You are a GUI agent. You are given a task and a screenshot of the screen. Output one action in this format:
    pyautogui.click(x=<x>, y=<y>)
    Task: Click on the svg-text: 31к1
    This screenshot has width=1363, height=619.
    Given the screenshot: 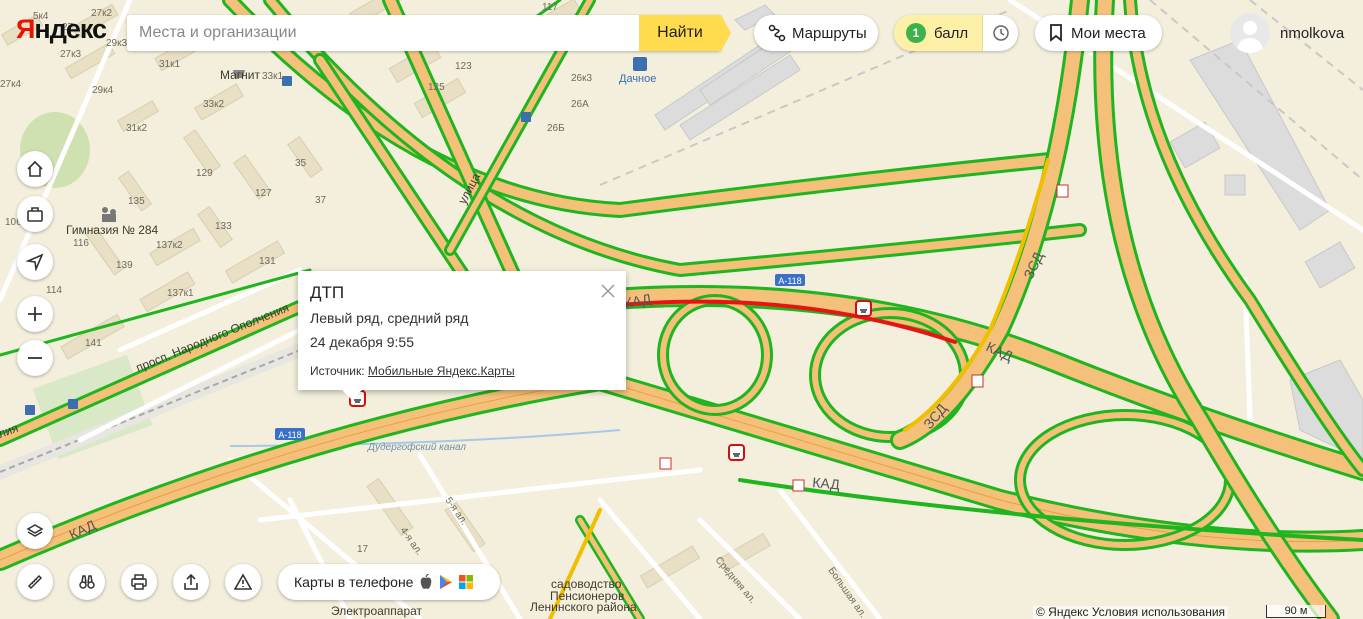 What is the action you would take?
    pyautogui.click(x=169, y=64)
    